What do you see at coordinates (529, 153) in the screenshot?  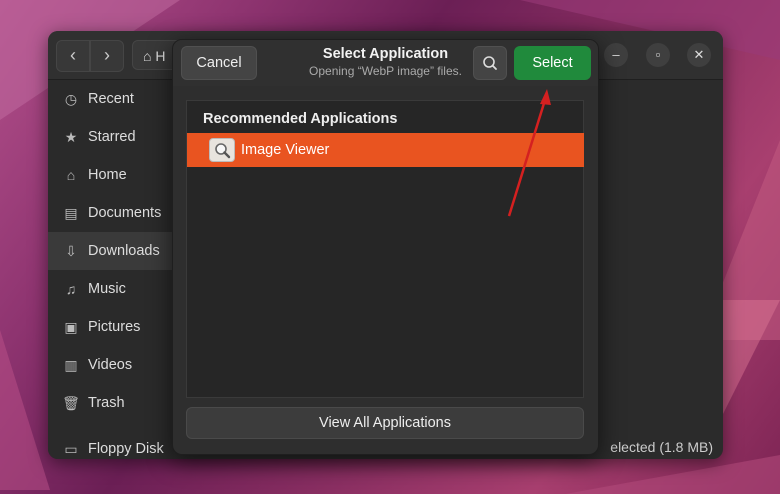 I see `annotation-arrow` at bounding box center [529, 153].